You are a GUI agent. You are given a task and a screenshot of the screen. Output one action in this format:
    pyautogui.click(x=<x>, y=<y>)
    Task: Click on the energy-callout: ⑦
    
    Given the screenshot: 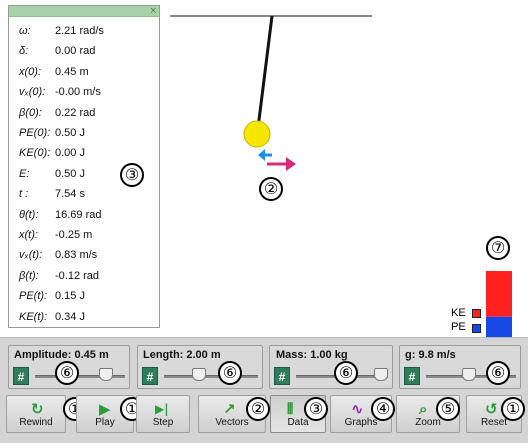 What is the action you would take?
    pyautogui.click(x=498, y=248)
    